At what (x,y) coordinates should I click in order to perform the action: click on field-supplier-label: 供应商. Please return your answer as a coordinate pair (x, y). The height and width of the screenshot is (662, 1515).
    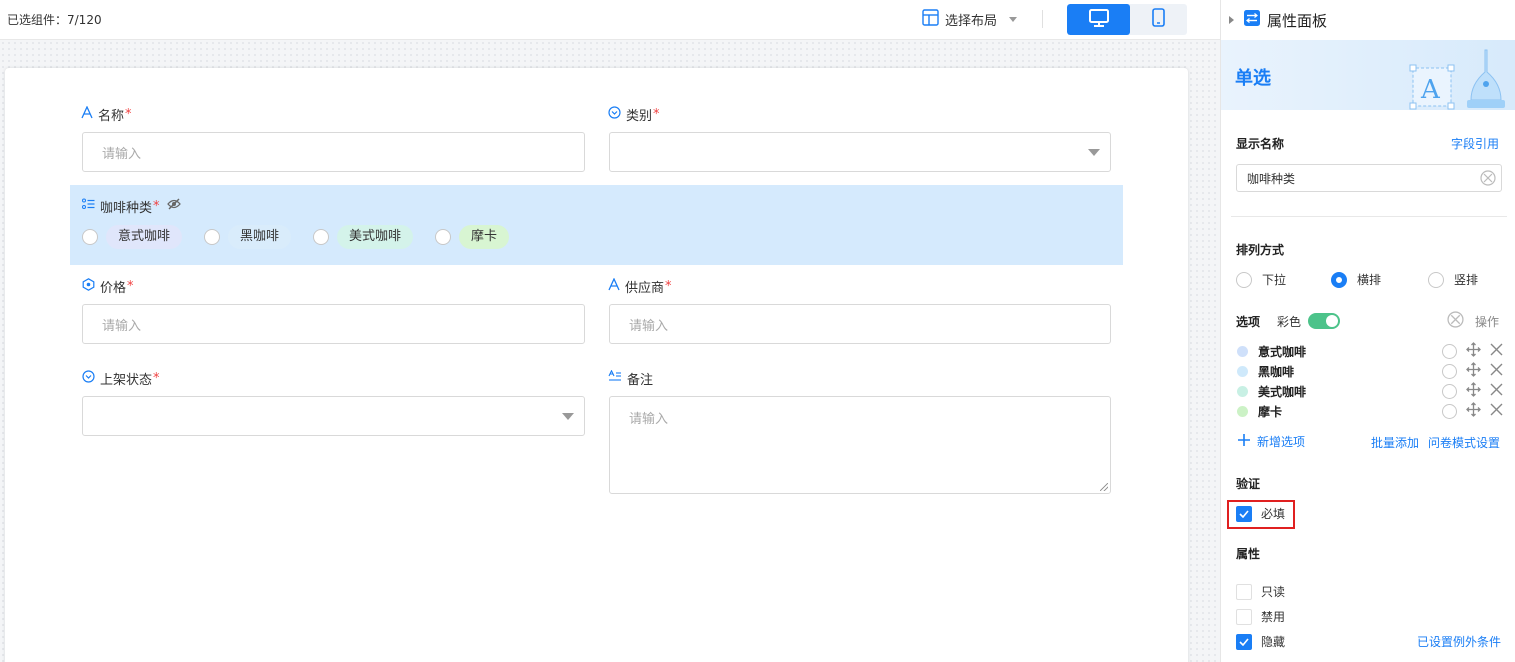
    Looking at the image, I should click on (645, 288).